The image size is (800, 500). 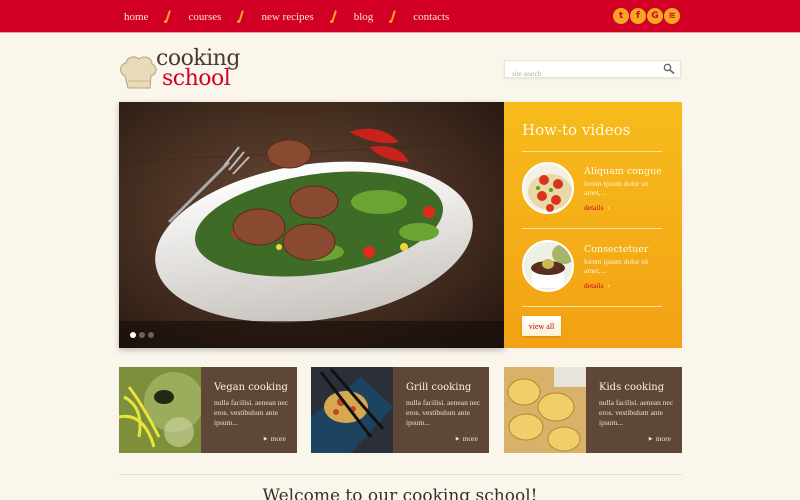 What do you see at coordinates (669, 69) in the screenshot?
I see `search-icon` at bounding box center [669, 69].